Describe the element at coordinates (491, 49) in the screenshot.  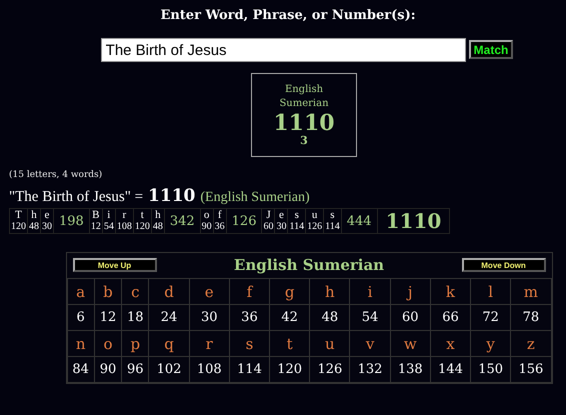
I see `match-button: Match` at that location.